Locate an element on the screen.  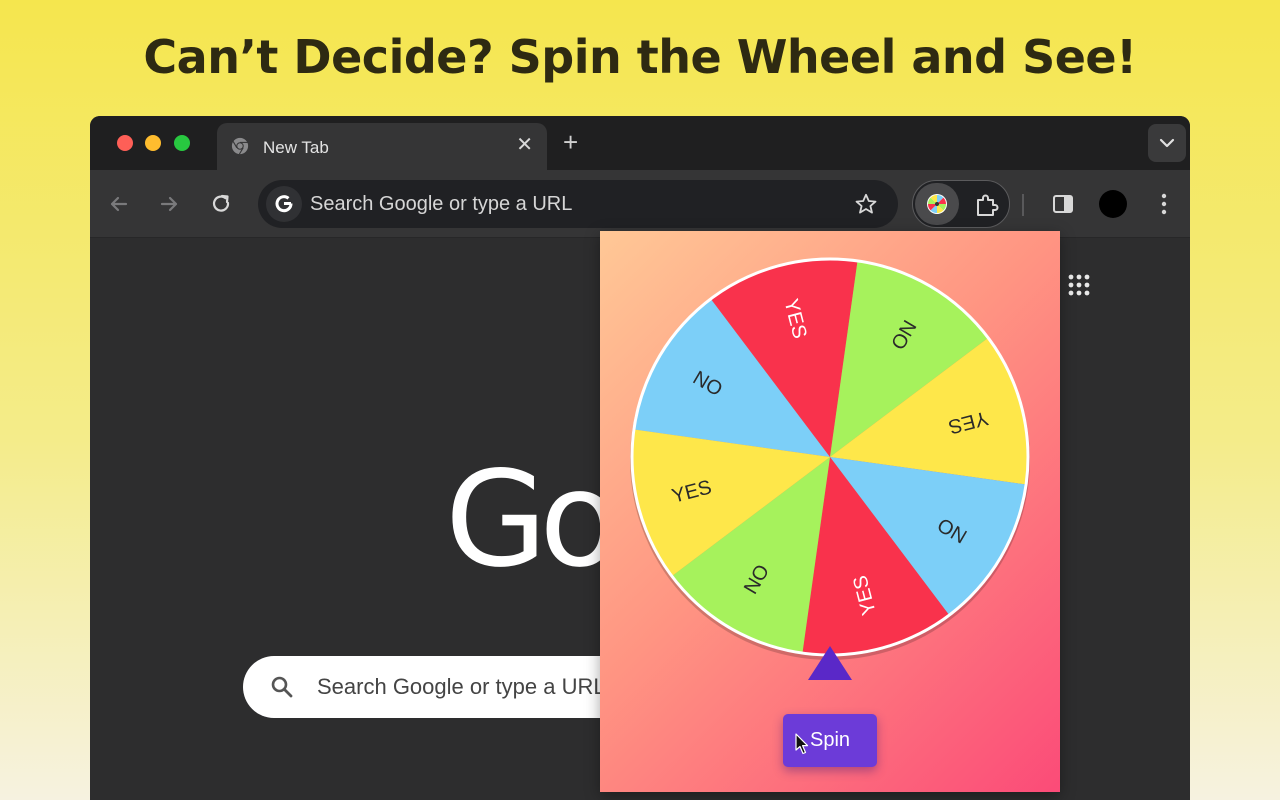
search-icon is located at coordinates (282, 687).